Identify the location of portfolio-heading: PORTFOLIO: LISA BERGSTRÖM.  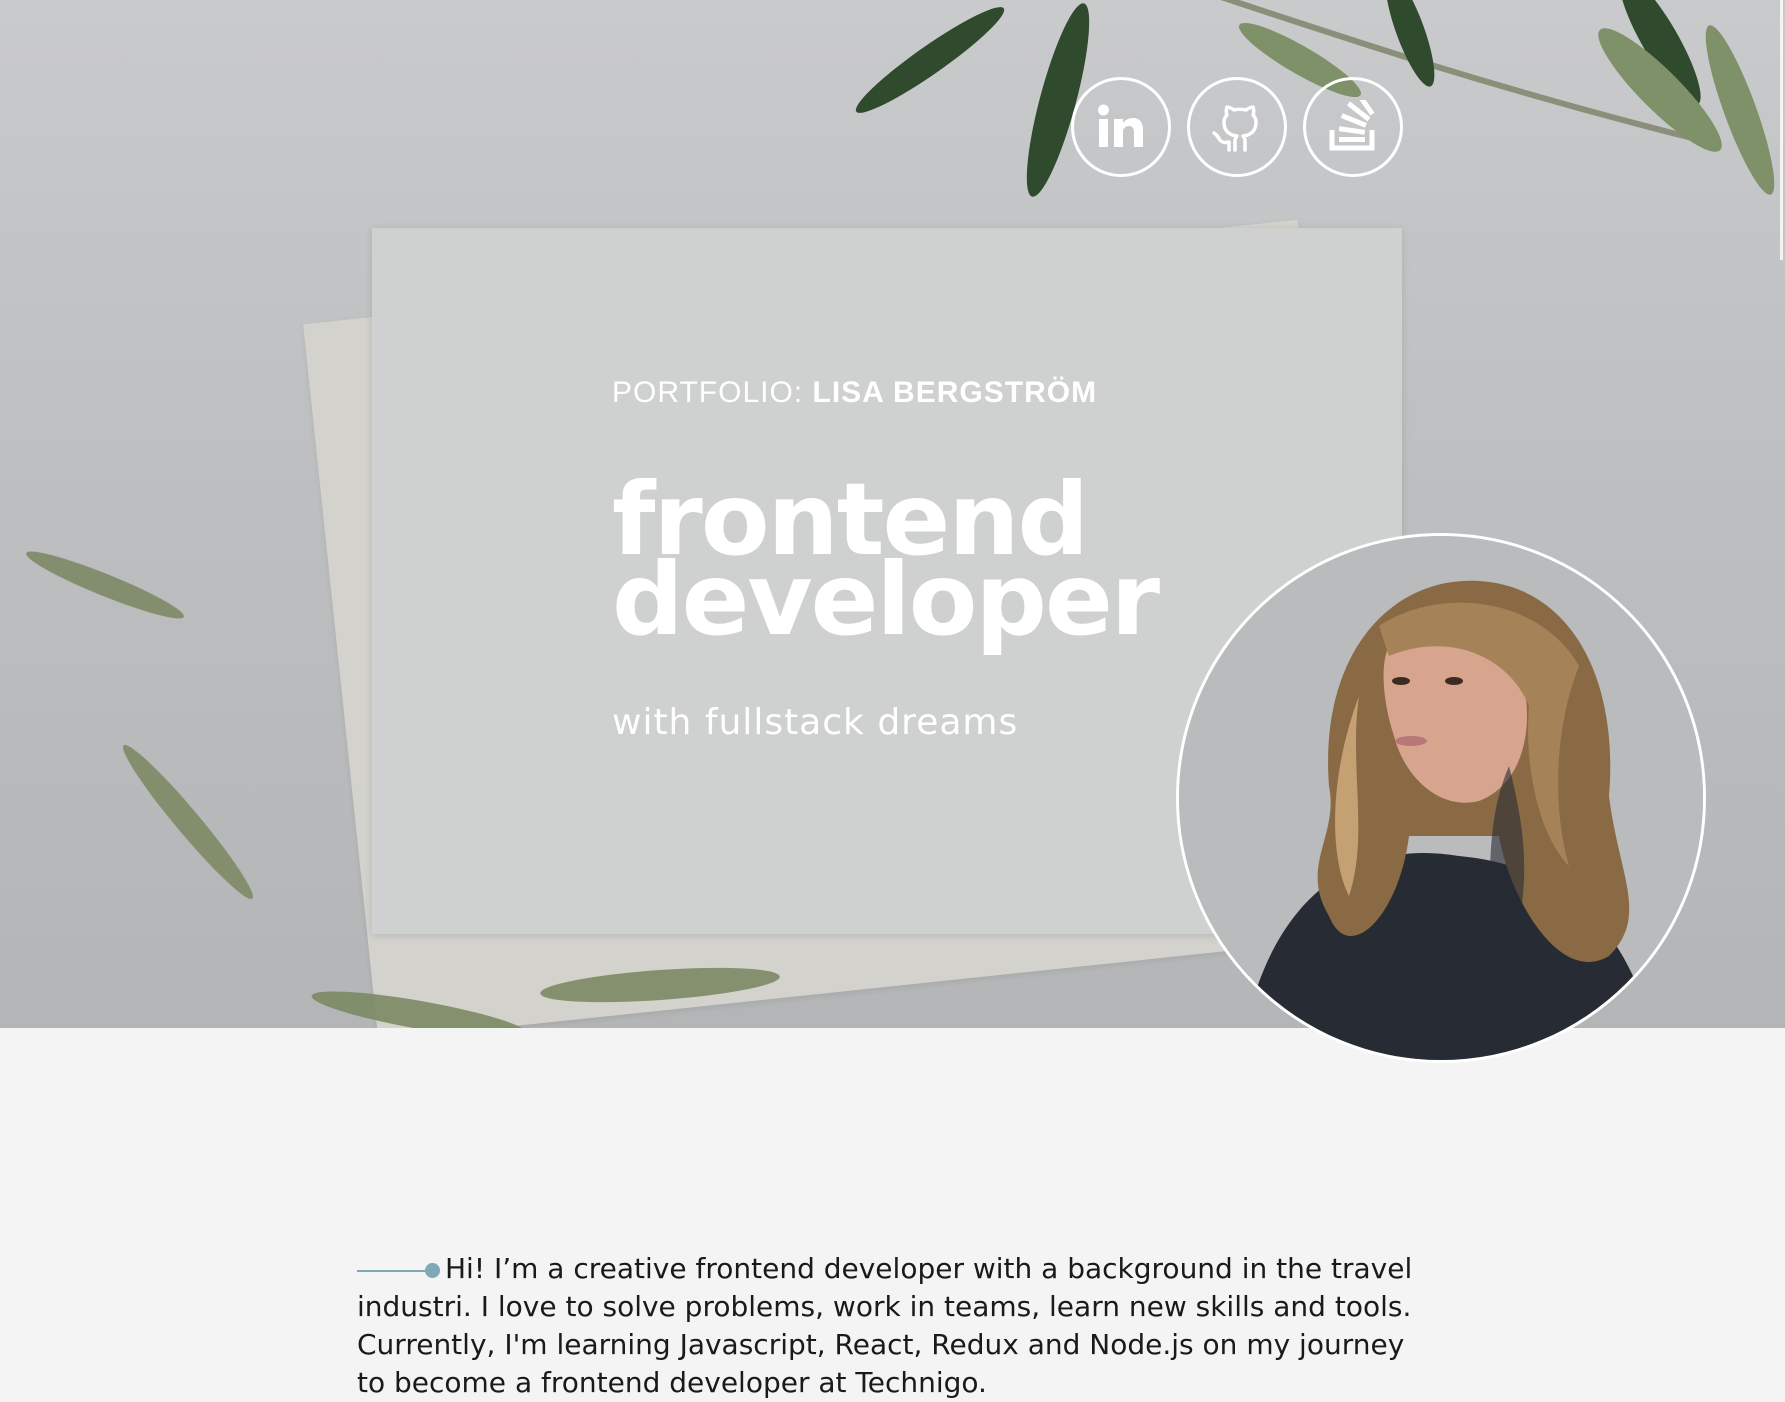
(885, 393).